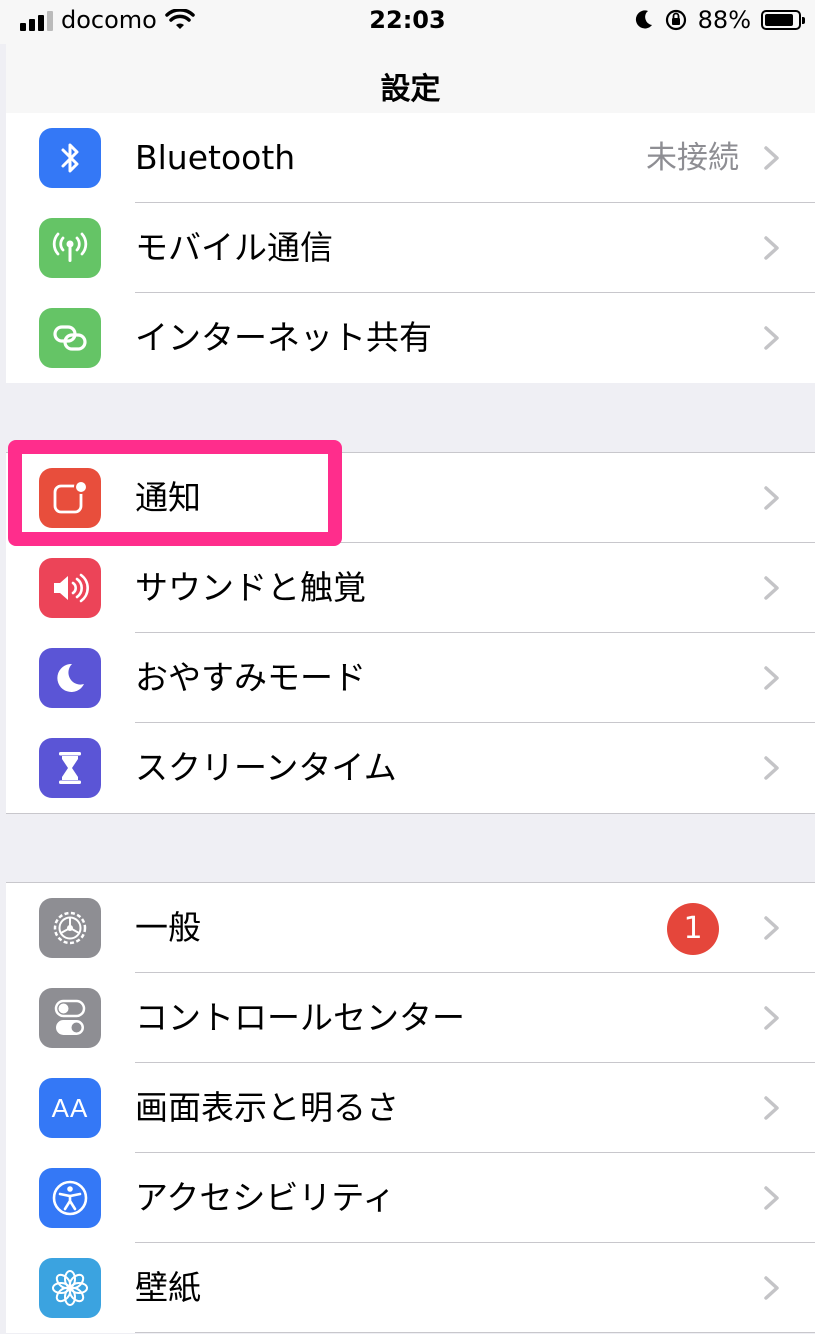 This screenshot has height=1334, width=815. What do you see at coordinates (267, 1107) in the screenshot?
I see `settings-row-label: 画面表示と明るさ` at bounding box center [267, 1107].